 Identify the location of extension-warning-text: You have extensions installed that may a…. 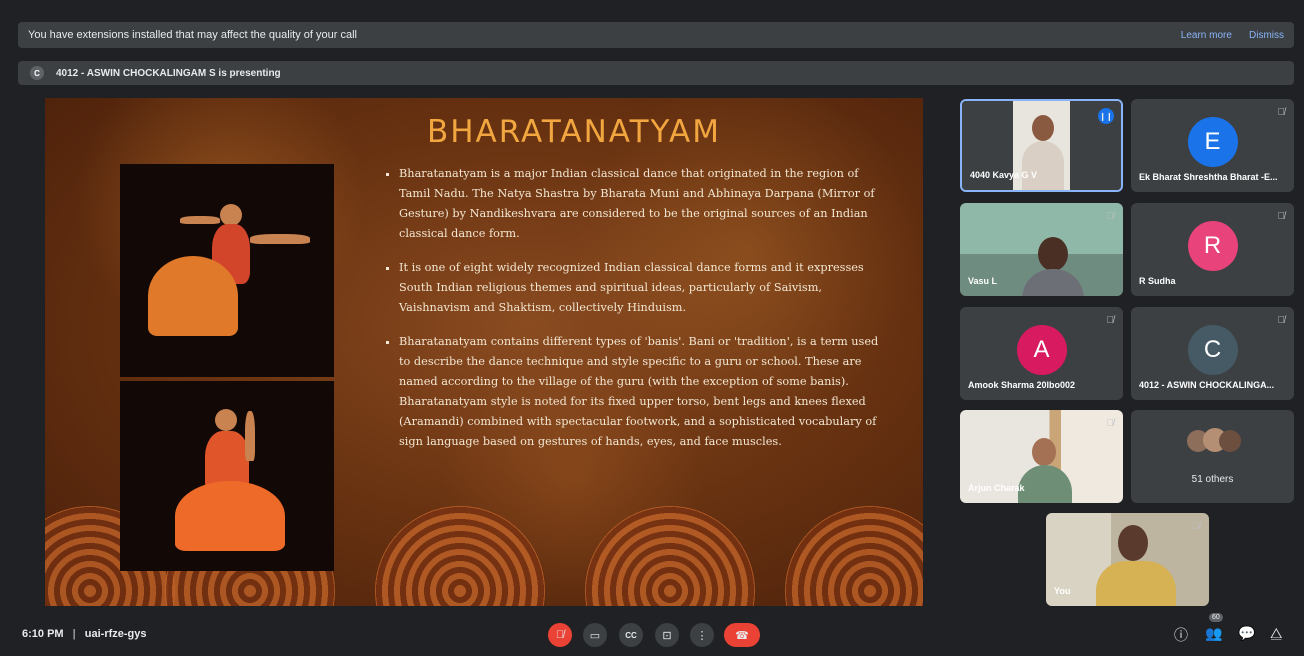
(192, 35).